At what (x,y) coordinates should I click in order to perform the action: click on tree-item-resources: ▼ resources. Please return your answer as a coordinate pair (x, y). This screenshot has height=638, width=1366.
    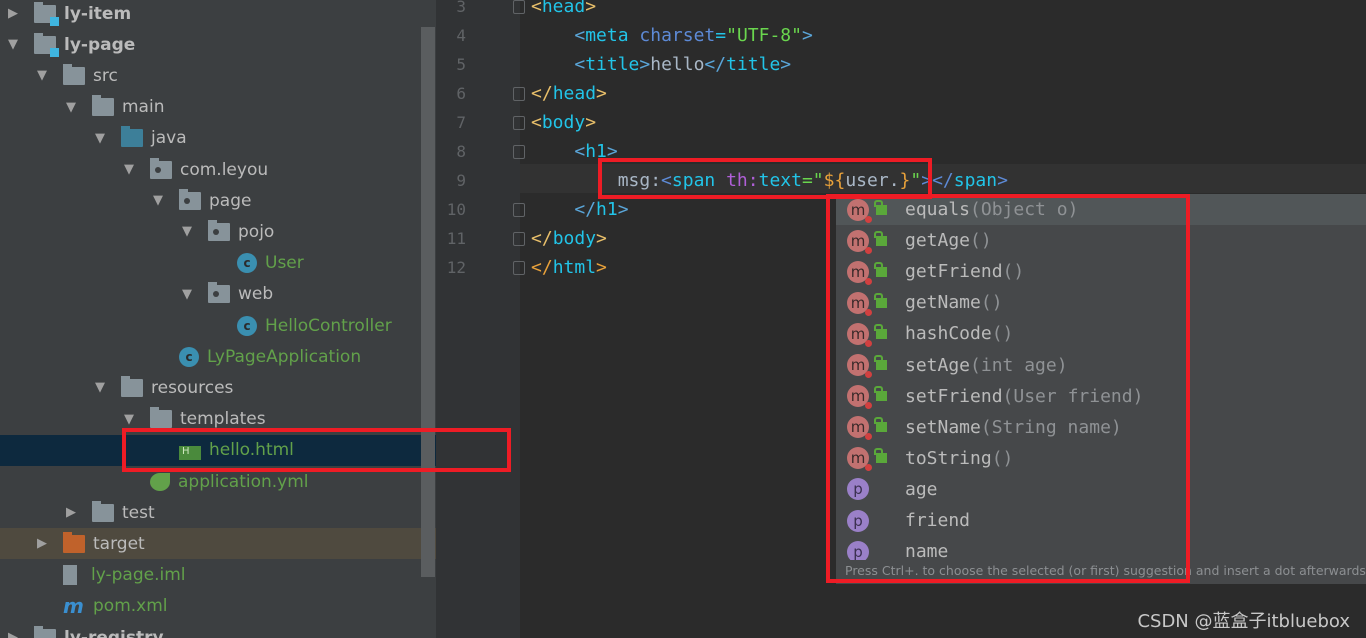
    Looking at the image, I should click on (218, 387).